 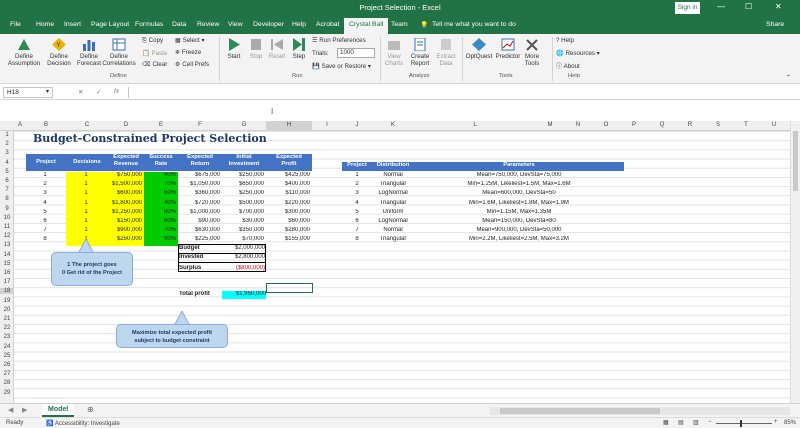 I want to click on project-cell-rev: $600,000, so click(x=126, y=195).